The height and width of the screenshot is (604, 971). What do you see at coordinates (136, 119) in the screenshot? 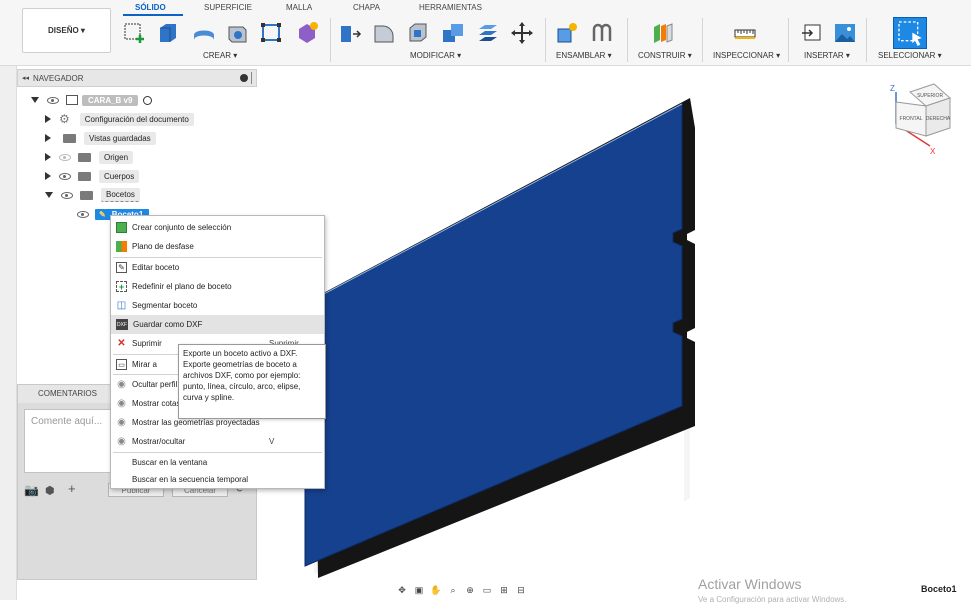
I see `tree-item-label: Configuración del documento` at bounding box center [136, 119].